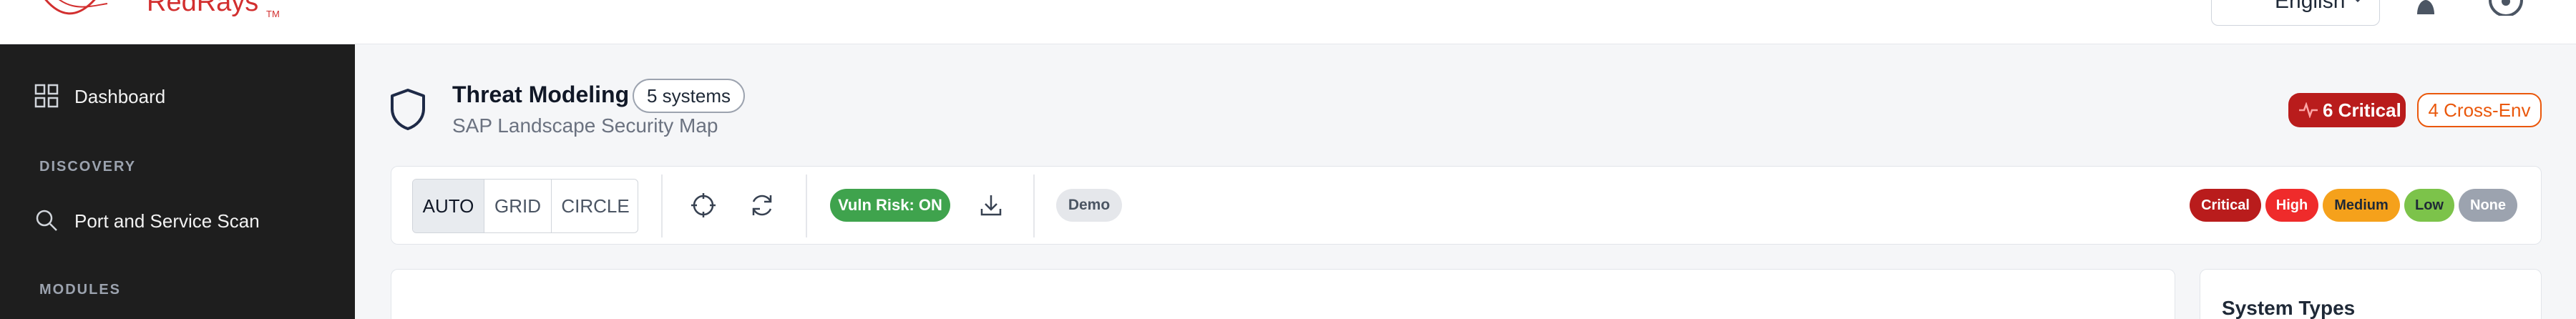 The width and height of the screenshot is (2576, 319). What do you see at coordinates (120, 96) in the screenshot?
I see `sidebar-item-label: Dashboard` at bounding box center [120, 96].